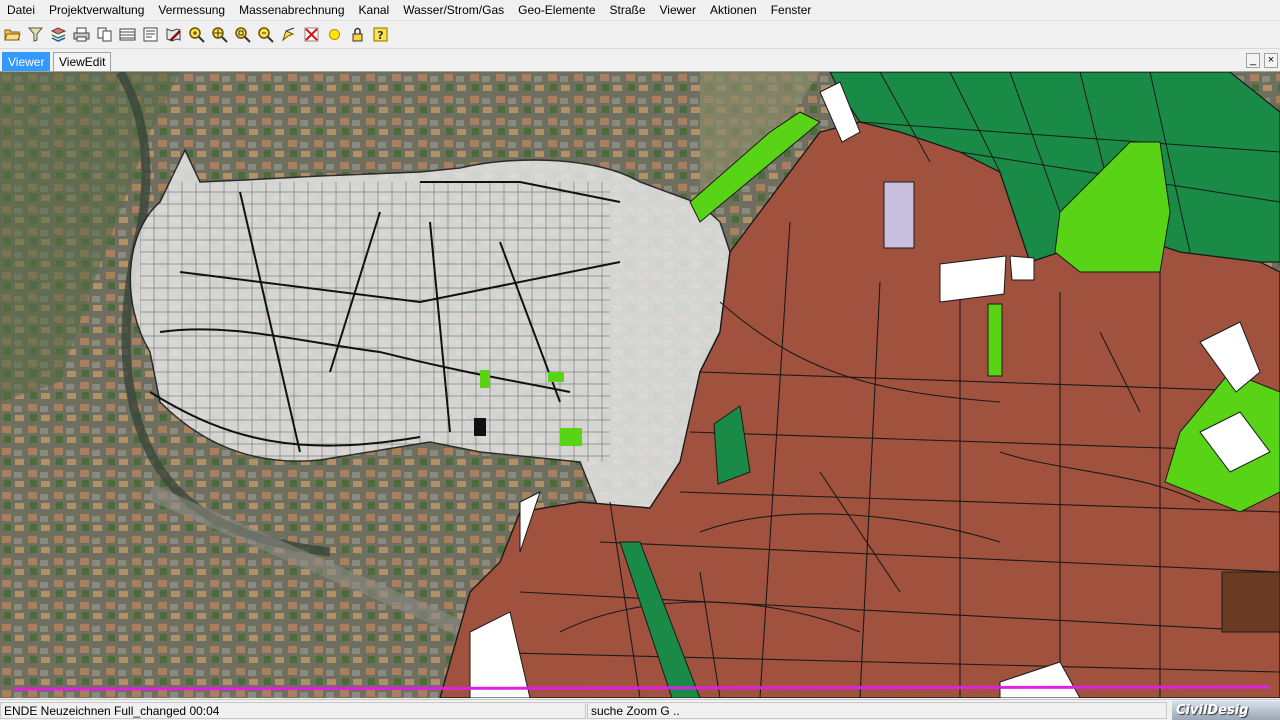  I want to click on zoom-window-icon, so click(243, 35).